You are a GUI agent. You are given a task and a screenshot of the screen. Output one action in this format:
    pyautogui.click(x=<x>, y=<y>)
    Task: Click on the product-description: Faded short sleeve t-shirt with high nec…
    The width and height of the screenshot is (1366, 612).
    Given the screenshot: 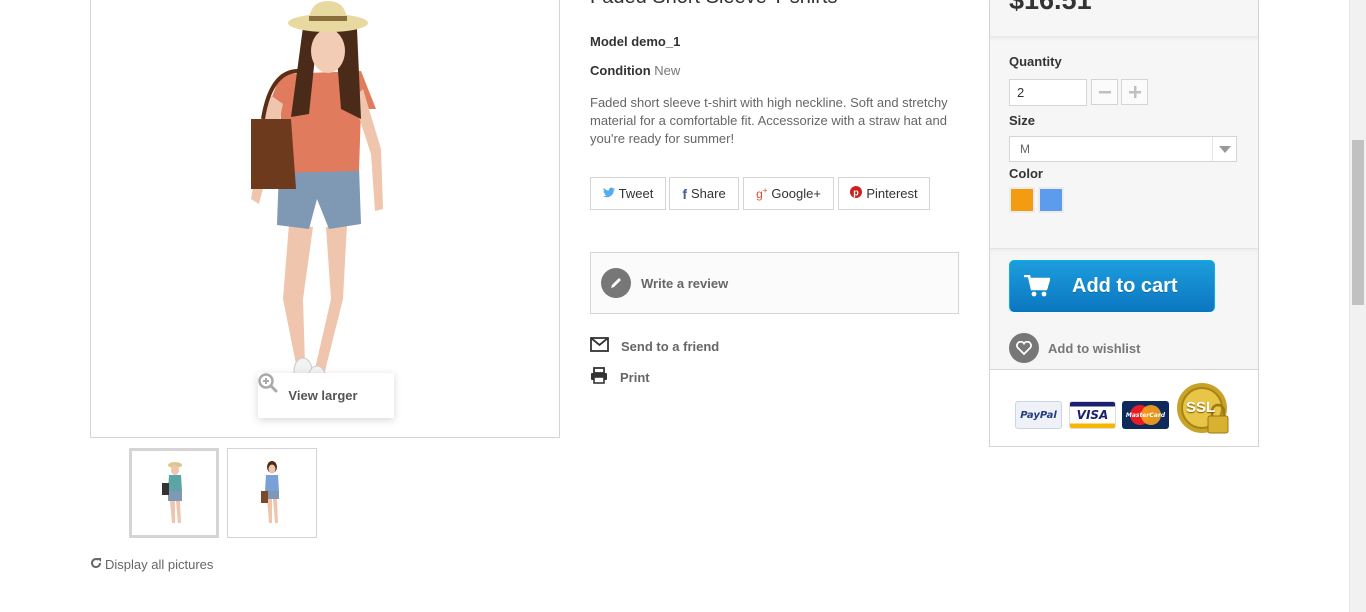 What is the action you would take?
    pyautogui.click(x=769, y=120)
    